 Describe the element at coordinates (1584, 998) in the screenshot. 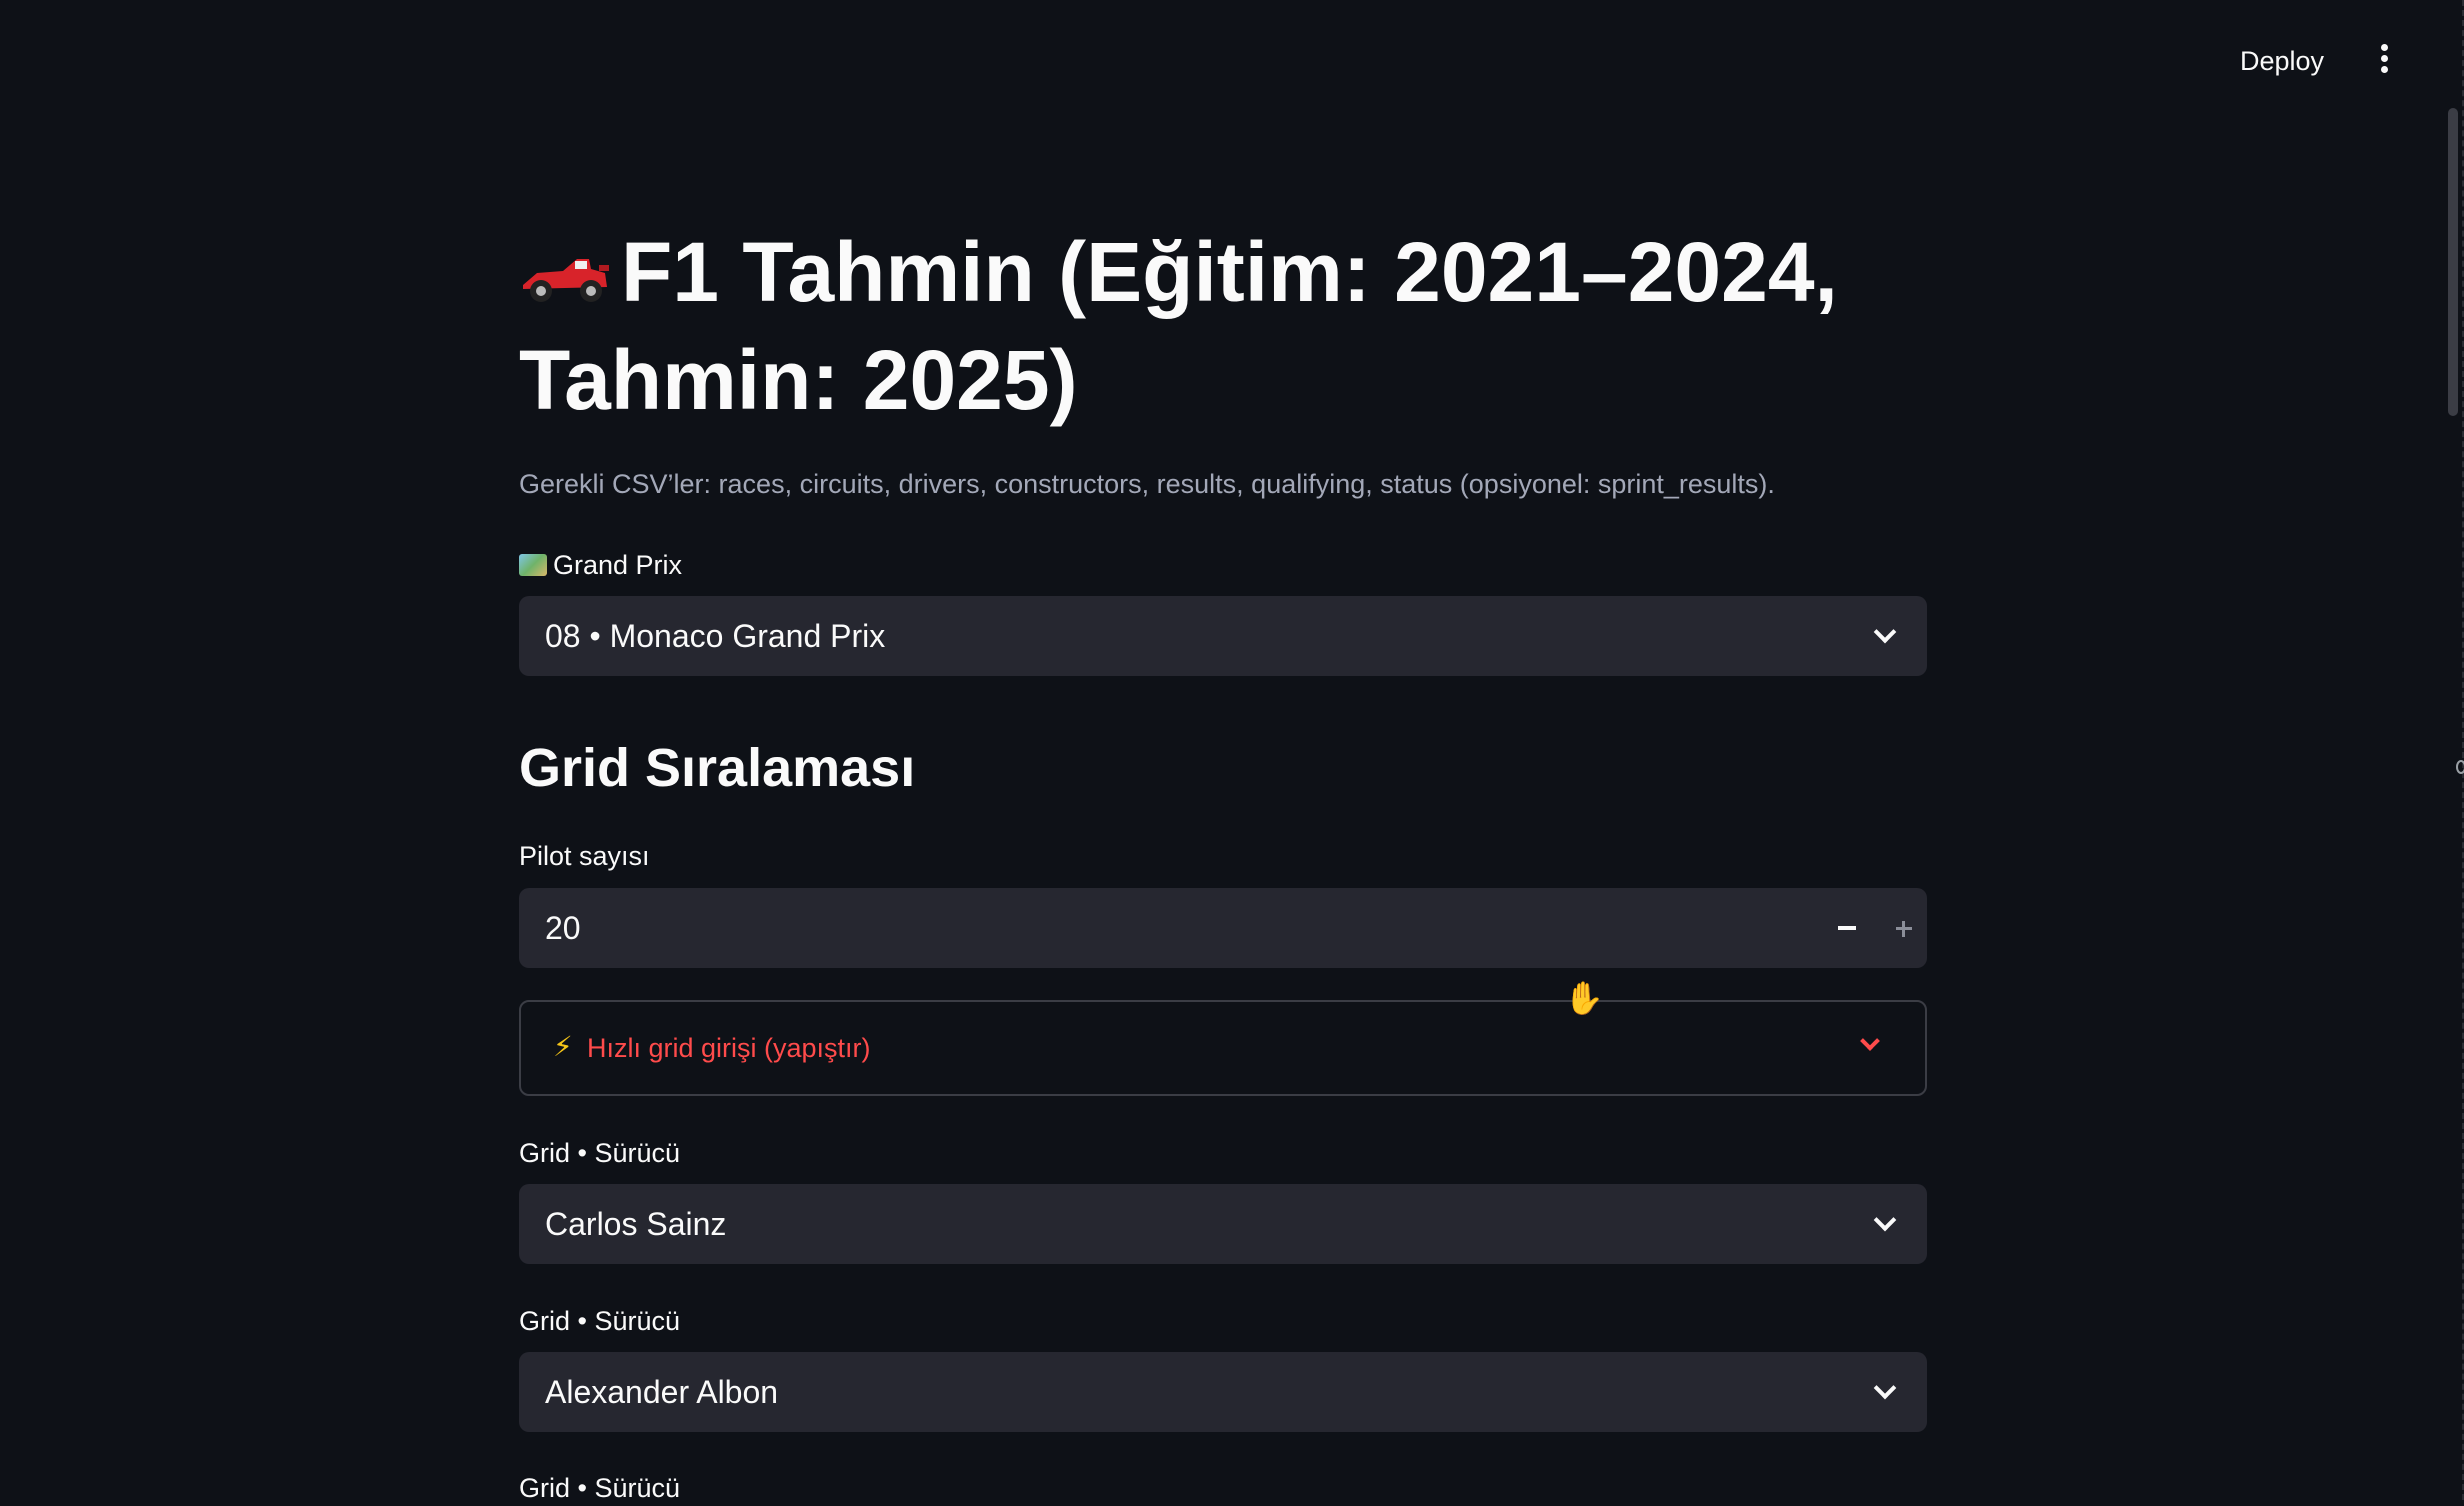

I see `hand-cursor-icon: ✋` at that location.